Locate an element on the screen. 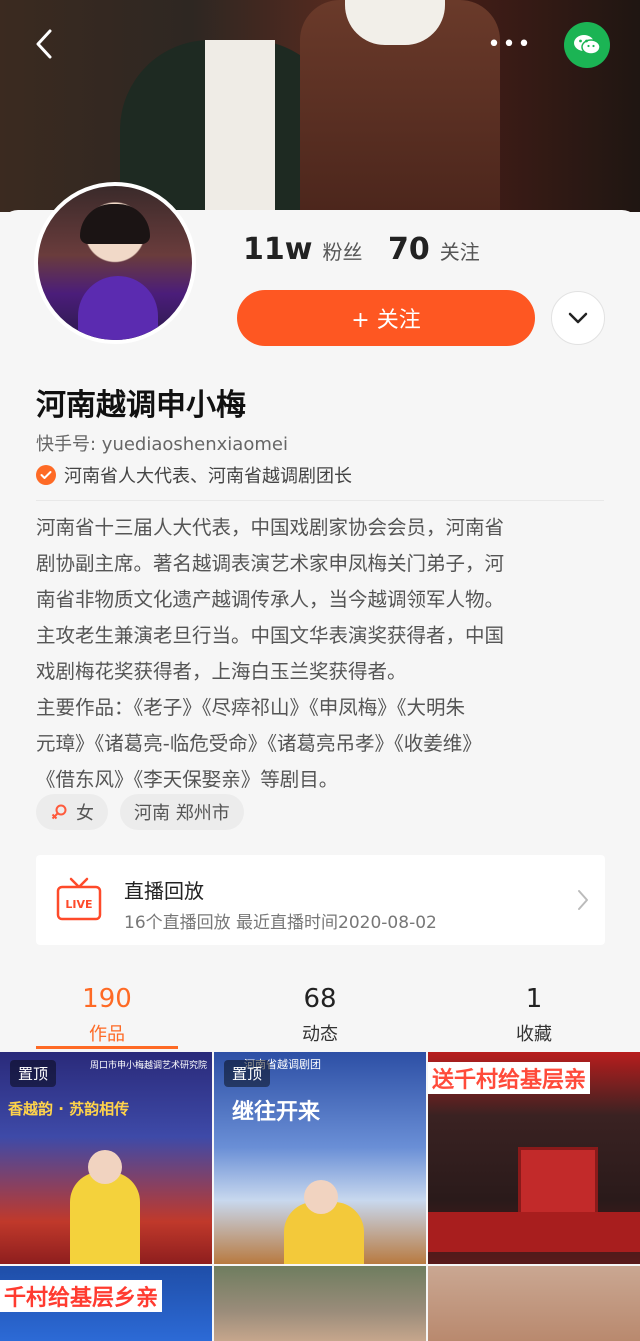  bio-line: 戏剧梅花奖获得者，上海白玉兰奖获得者。 is located at coordinates (221, 671).